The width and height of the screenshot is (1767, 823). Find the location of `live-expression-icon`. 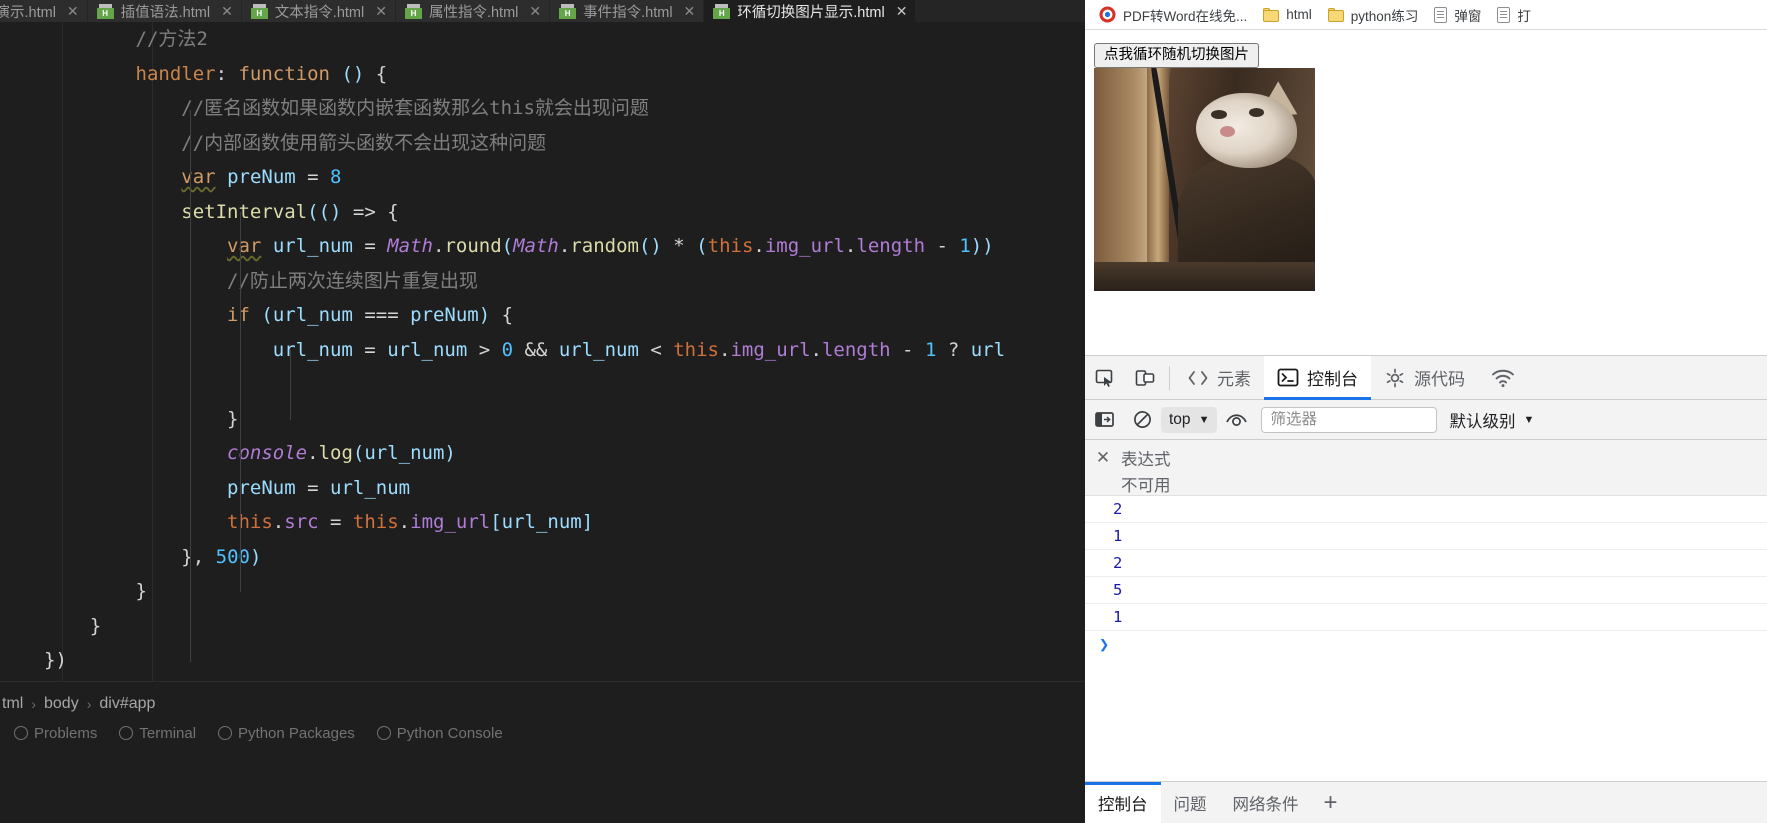

live-expression-icon is located at coordinates (1236, 420).